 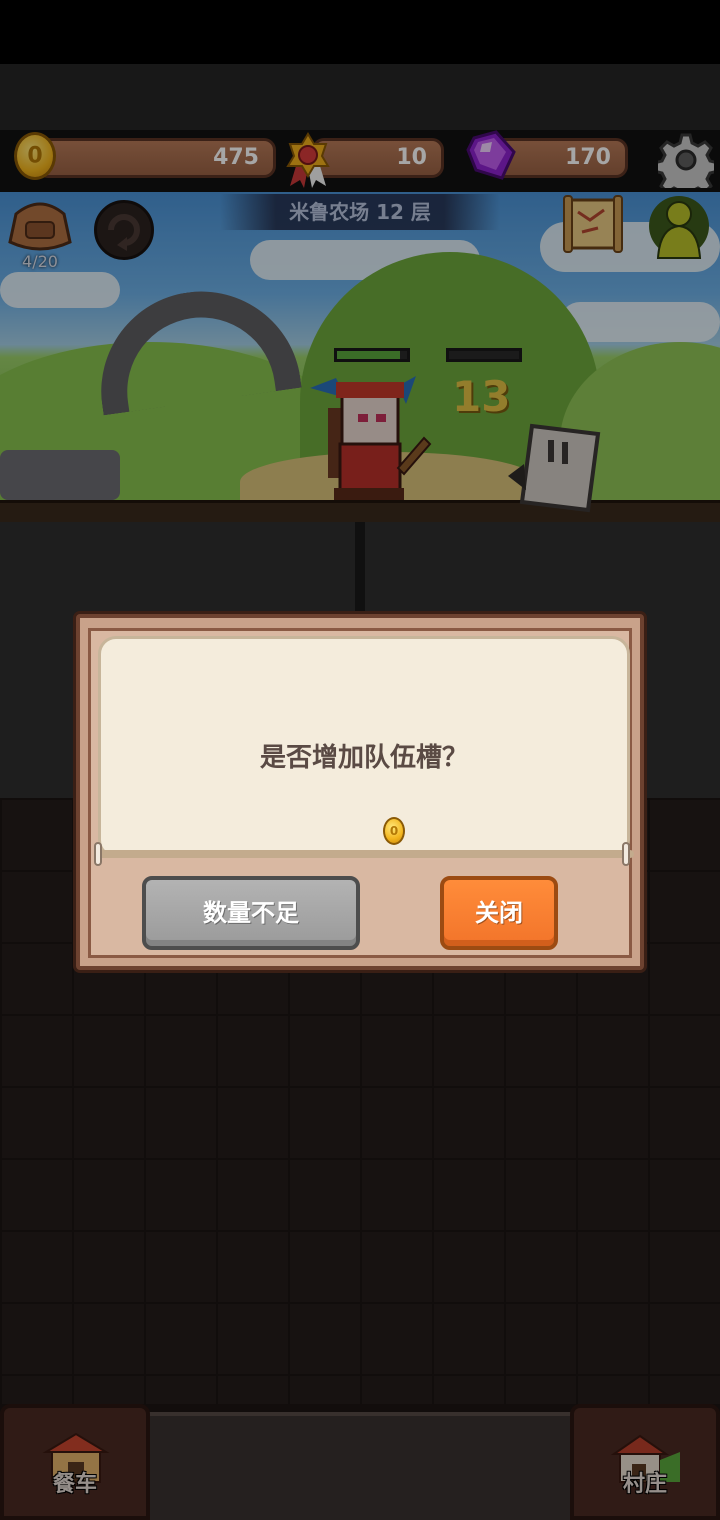 I want to click on scroll-rod-end-right, so click(x=626, y=854).